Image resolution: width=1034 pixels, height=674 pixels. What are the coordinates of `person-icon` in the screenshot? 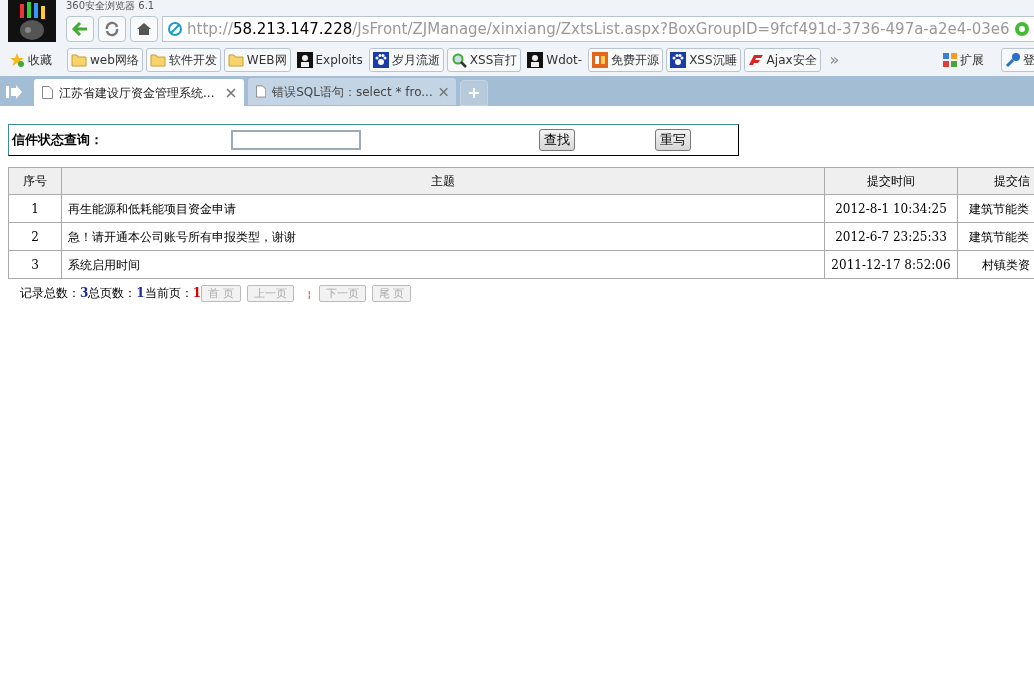 It's located at (535, 60).